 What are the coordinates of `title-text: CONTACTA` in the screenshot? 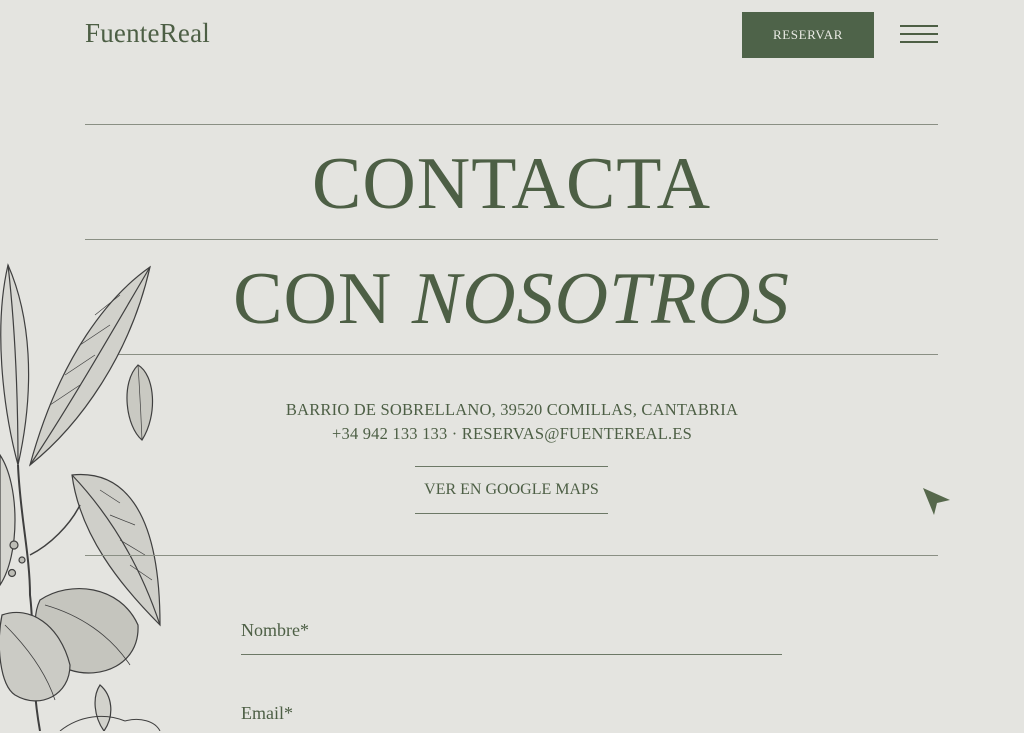 It's located at (511, 184).